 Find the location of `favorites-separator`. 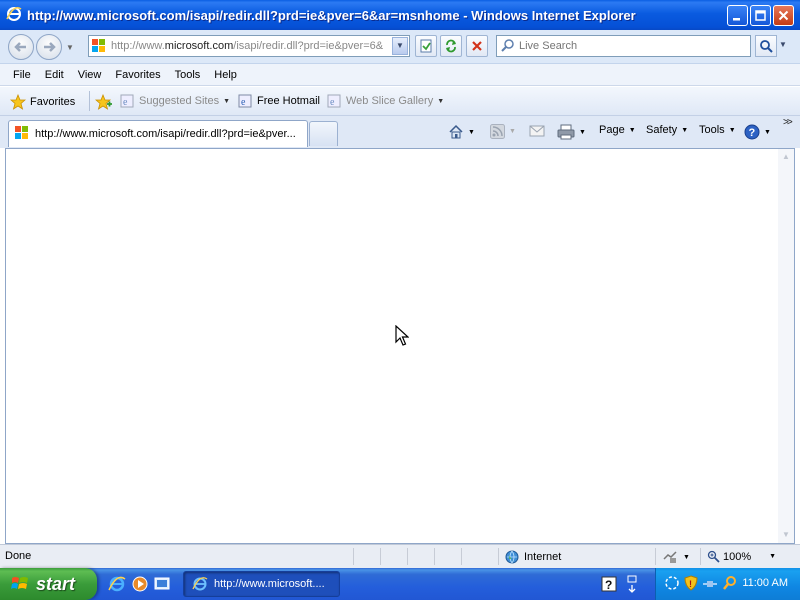

favorites-separator is located at coordinates (89, 101).